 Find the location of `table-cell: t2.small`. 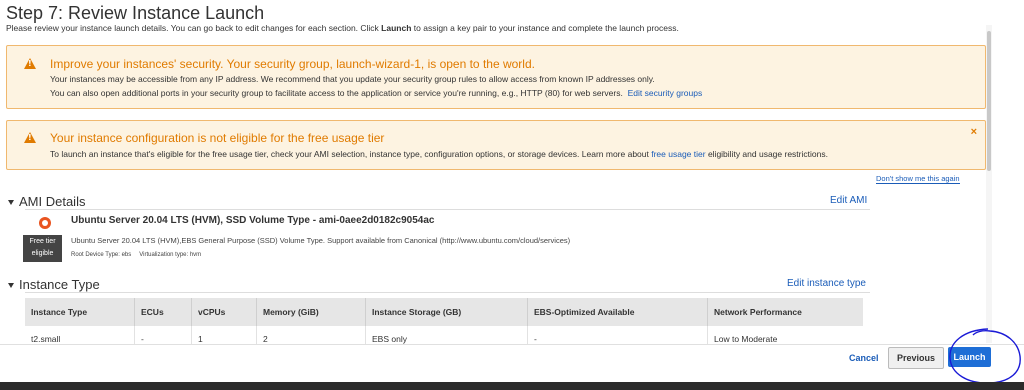

table-cell: t2.small is located at coordinates (80, 335).